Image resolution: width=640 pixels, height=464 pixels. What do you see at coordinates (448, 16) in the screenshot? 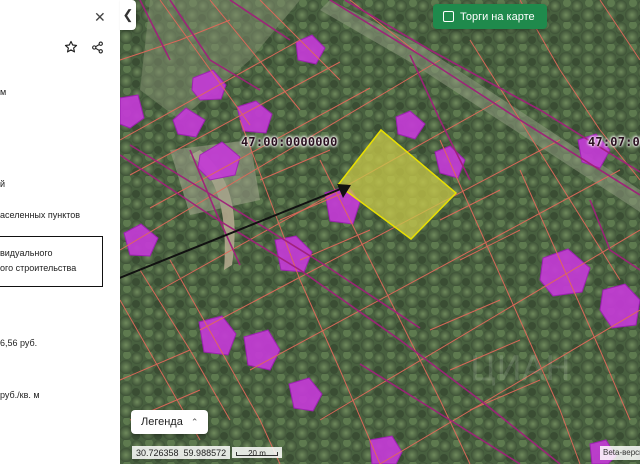
I see `checkbox-icon` at bounding box center [448, 16].